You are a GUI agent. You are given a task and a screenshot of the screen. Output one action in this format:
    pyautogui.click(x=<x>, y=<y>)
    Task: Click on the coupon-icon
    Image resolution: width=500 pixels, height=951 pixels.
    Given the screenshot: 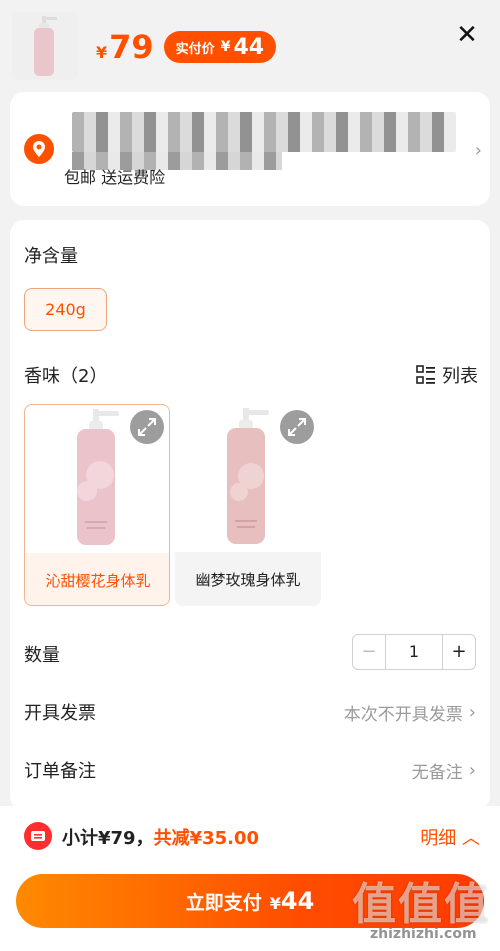 What is the action you would take?
    pyautogui.click(x=38, y=836)
    